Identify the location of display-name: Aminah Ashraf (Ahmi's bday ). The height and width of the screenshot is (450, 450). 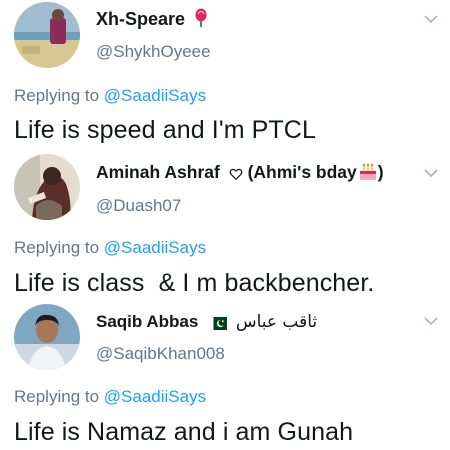
(240, 174).